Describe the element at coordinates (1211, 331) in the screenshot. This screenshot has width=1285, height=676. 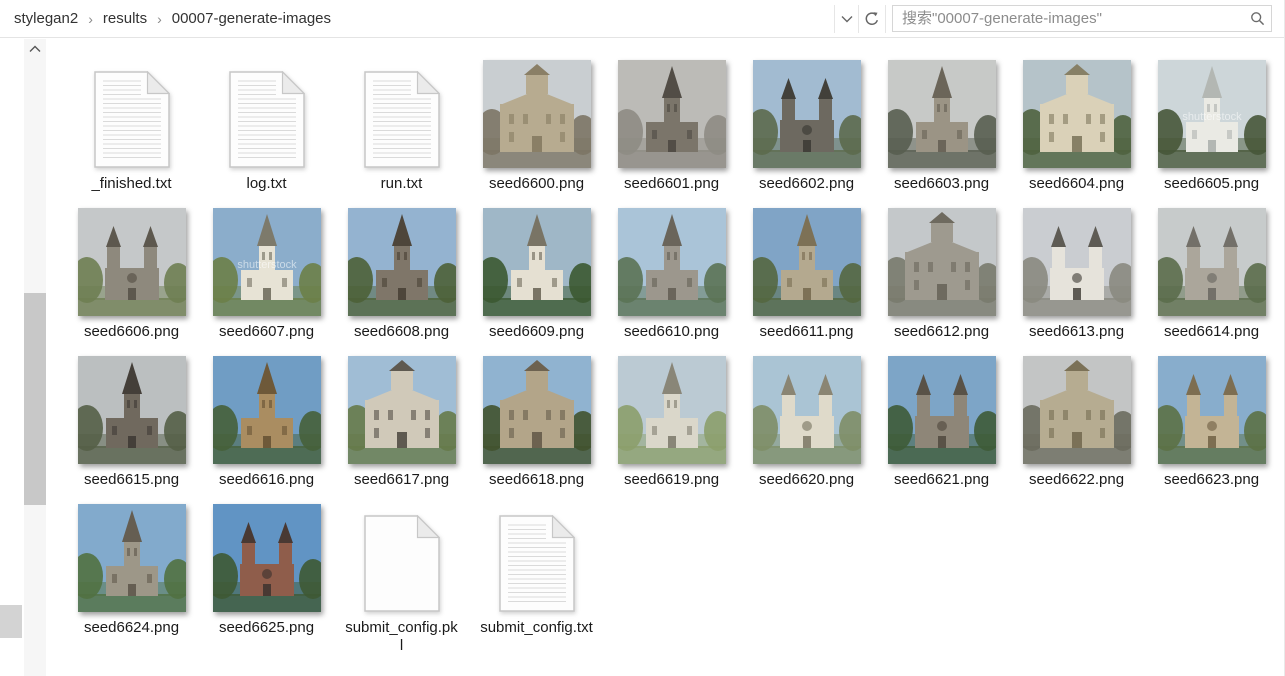
I see `file-name-label: seed6614.png` at that location.